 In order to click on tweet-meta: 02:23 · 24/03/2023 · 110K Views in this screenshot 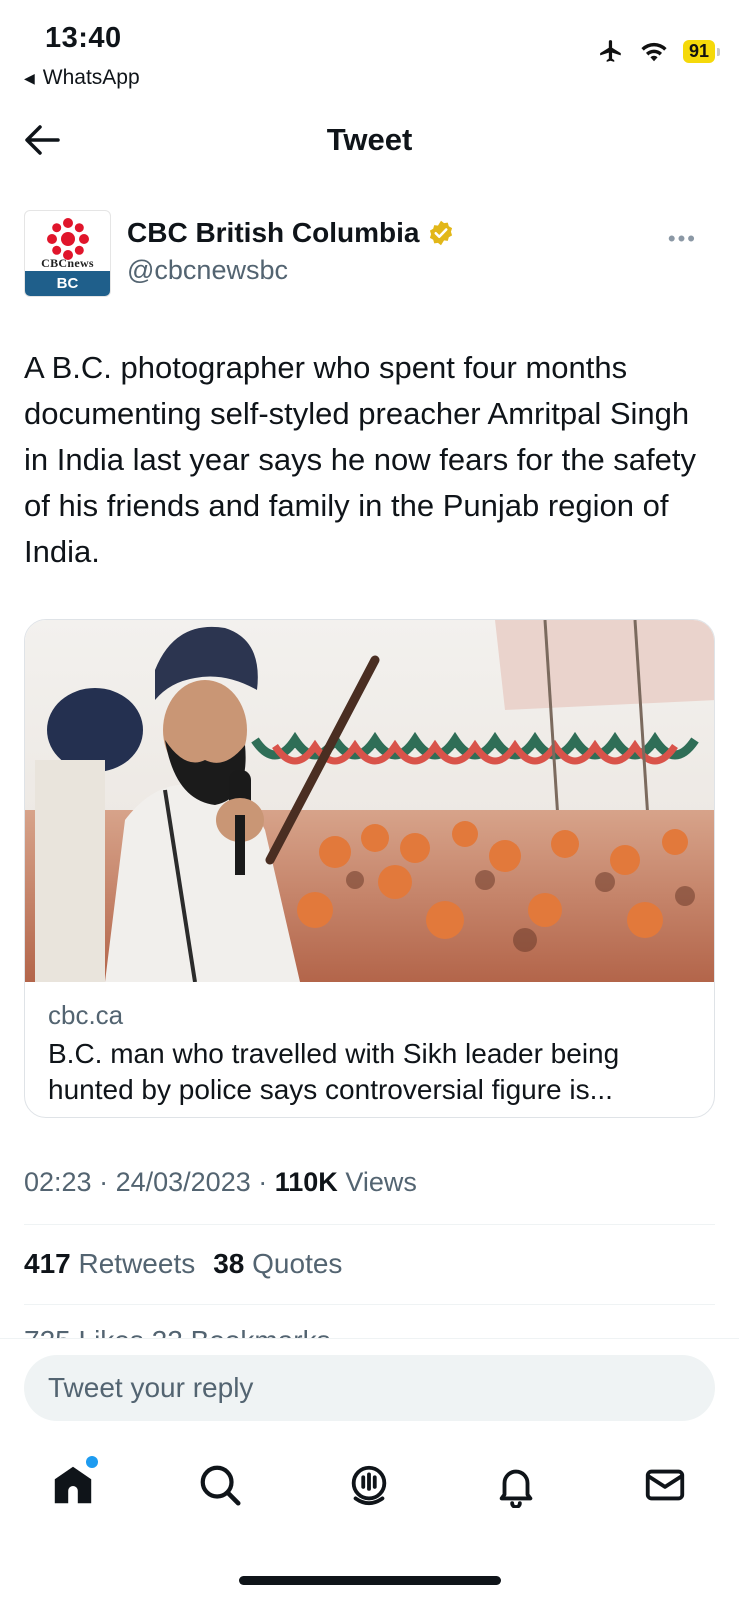, I will do `click(220, 1182)`.